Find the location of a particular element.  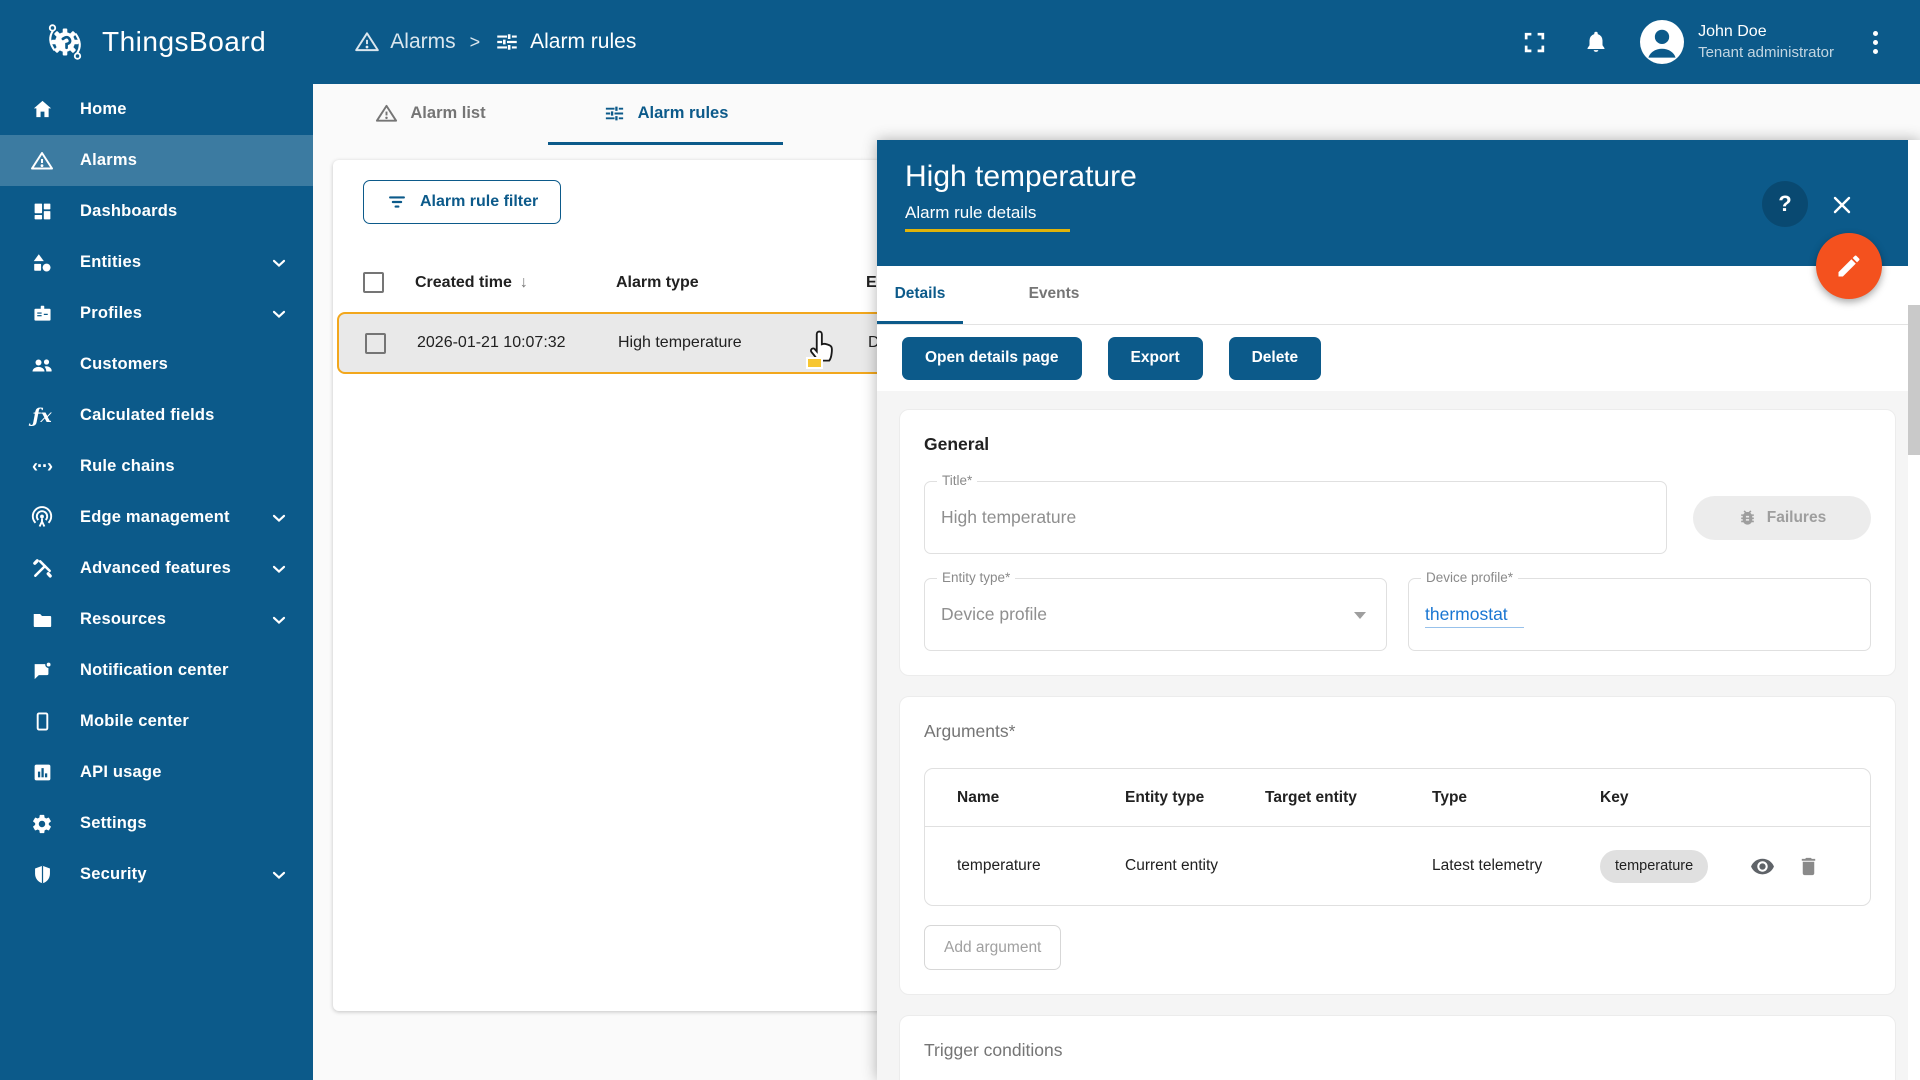

panel-scrollbar-thumb is located at coordinates (1914, 380).